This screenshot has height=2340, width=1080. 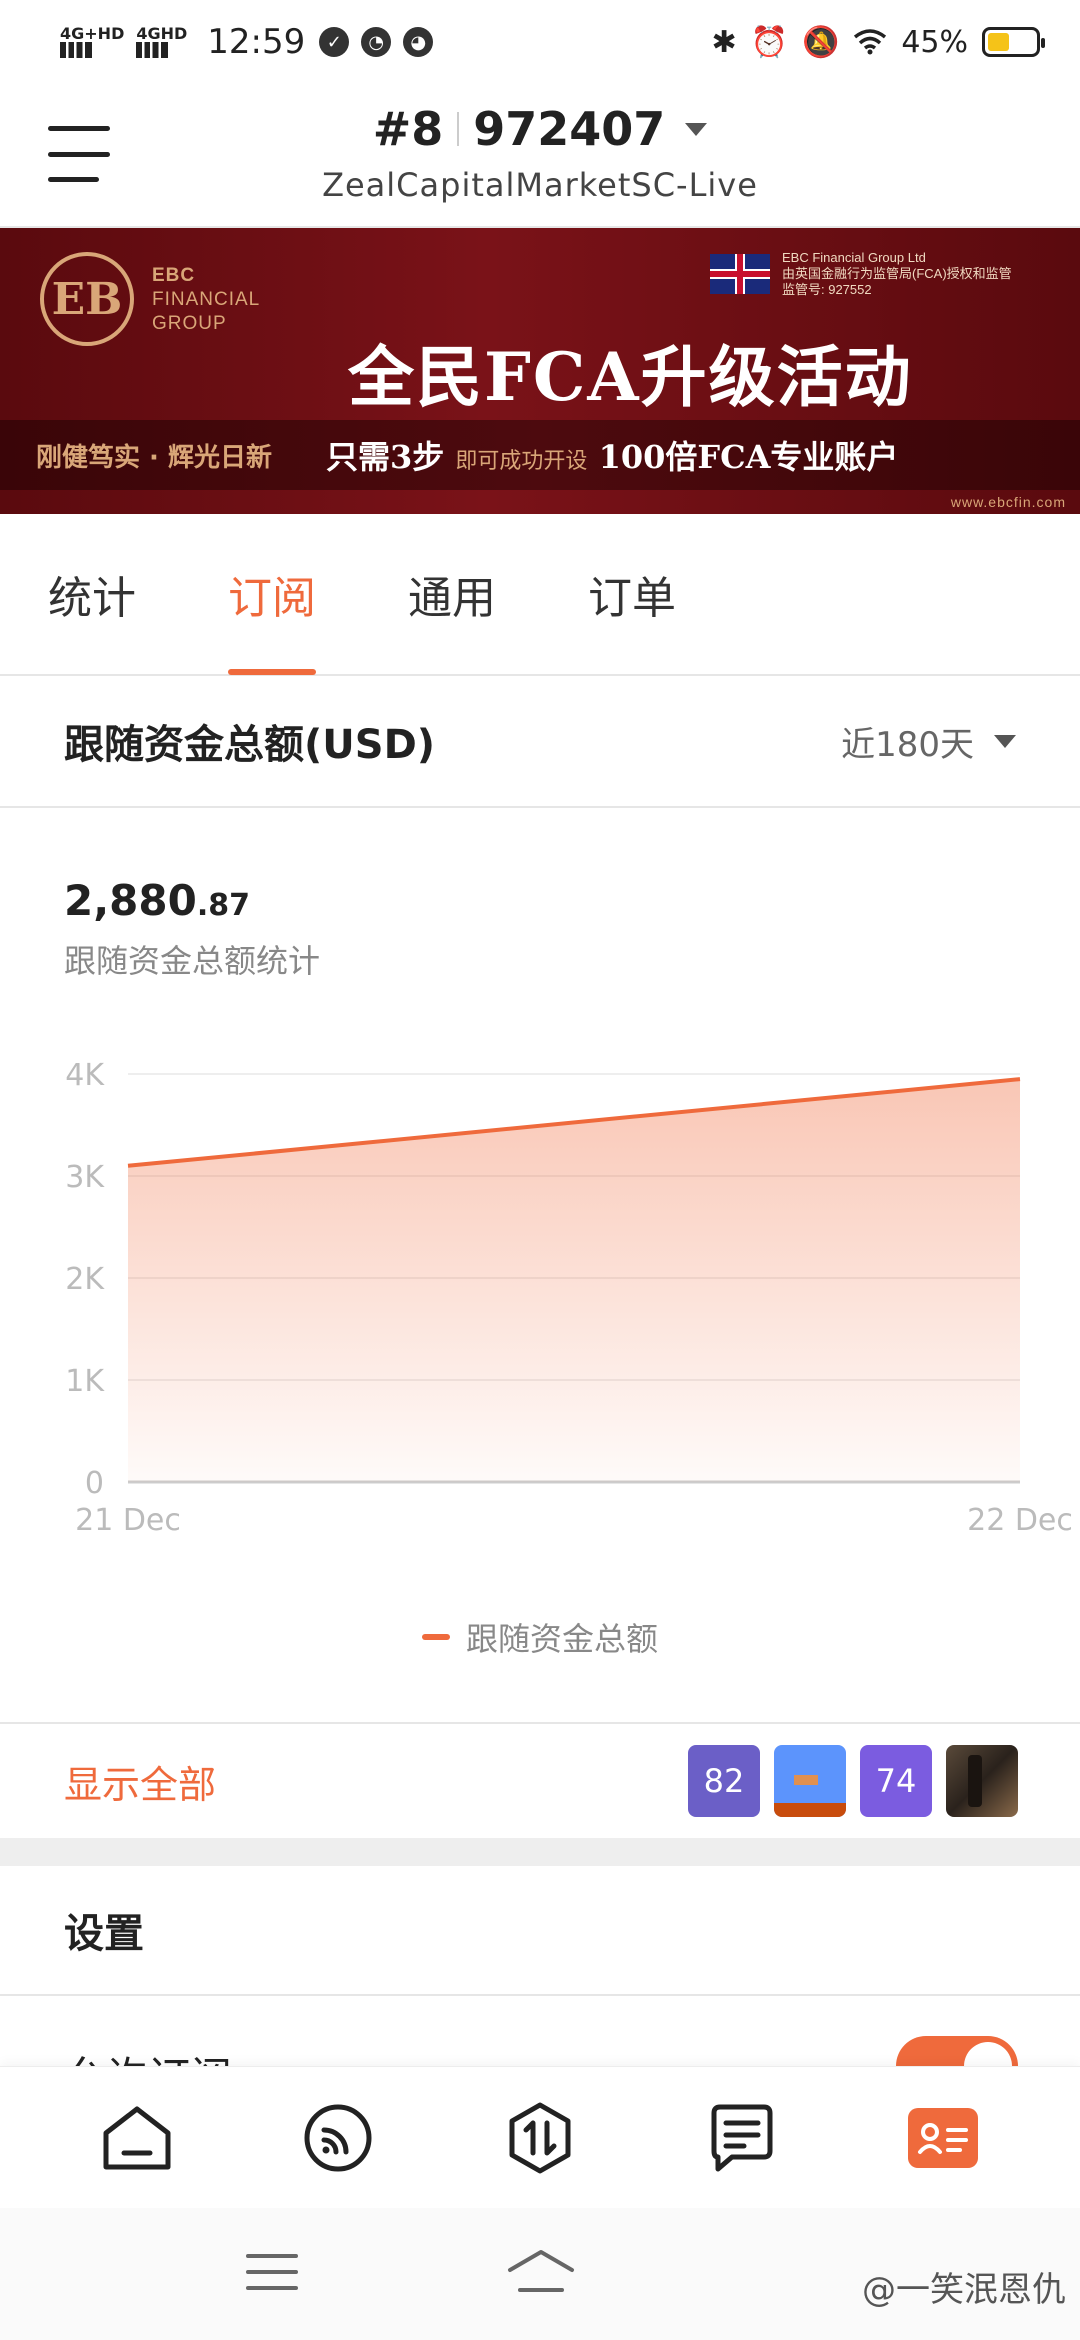 What do you see at coordinates (376, 42) in the screenshot?
I see `notification-icon: ◔` at bounding box center [376, 42].